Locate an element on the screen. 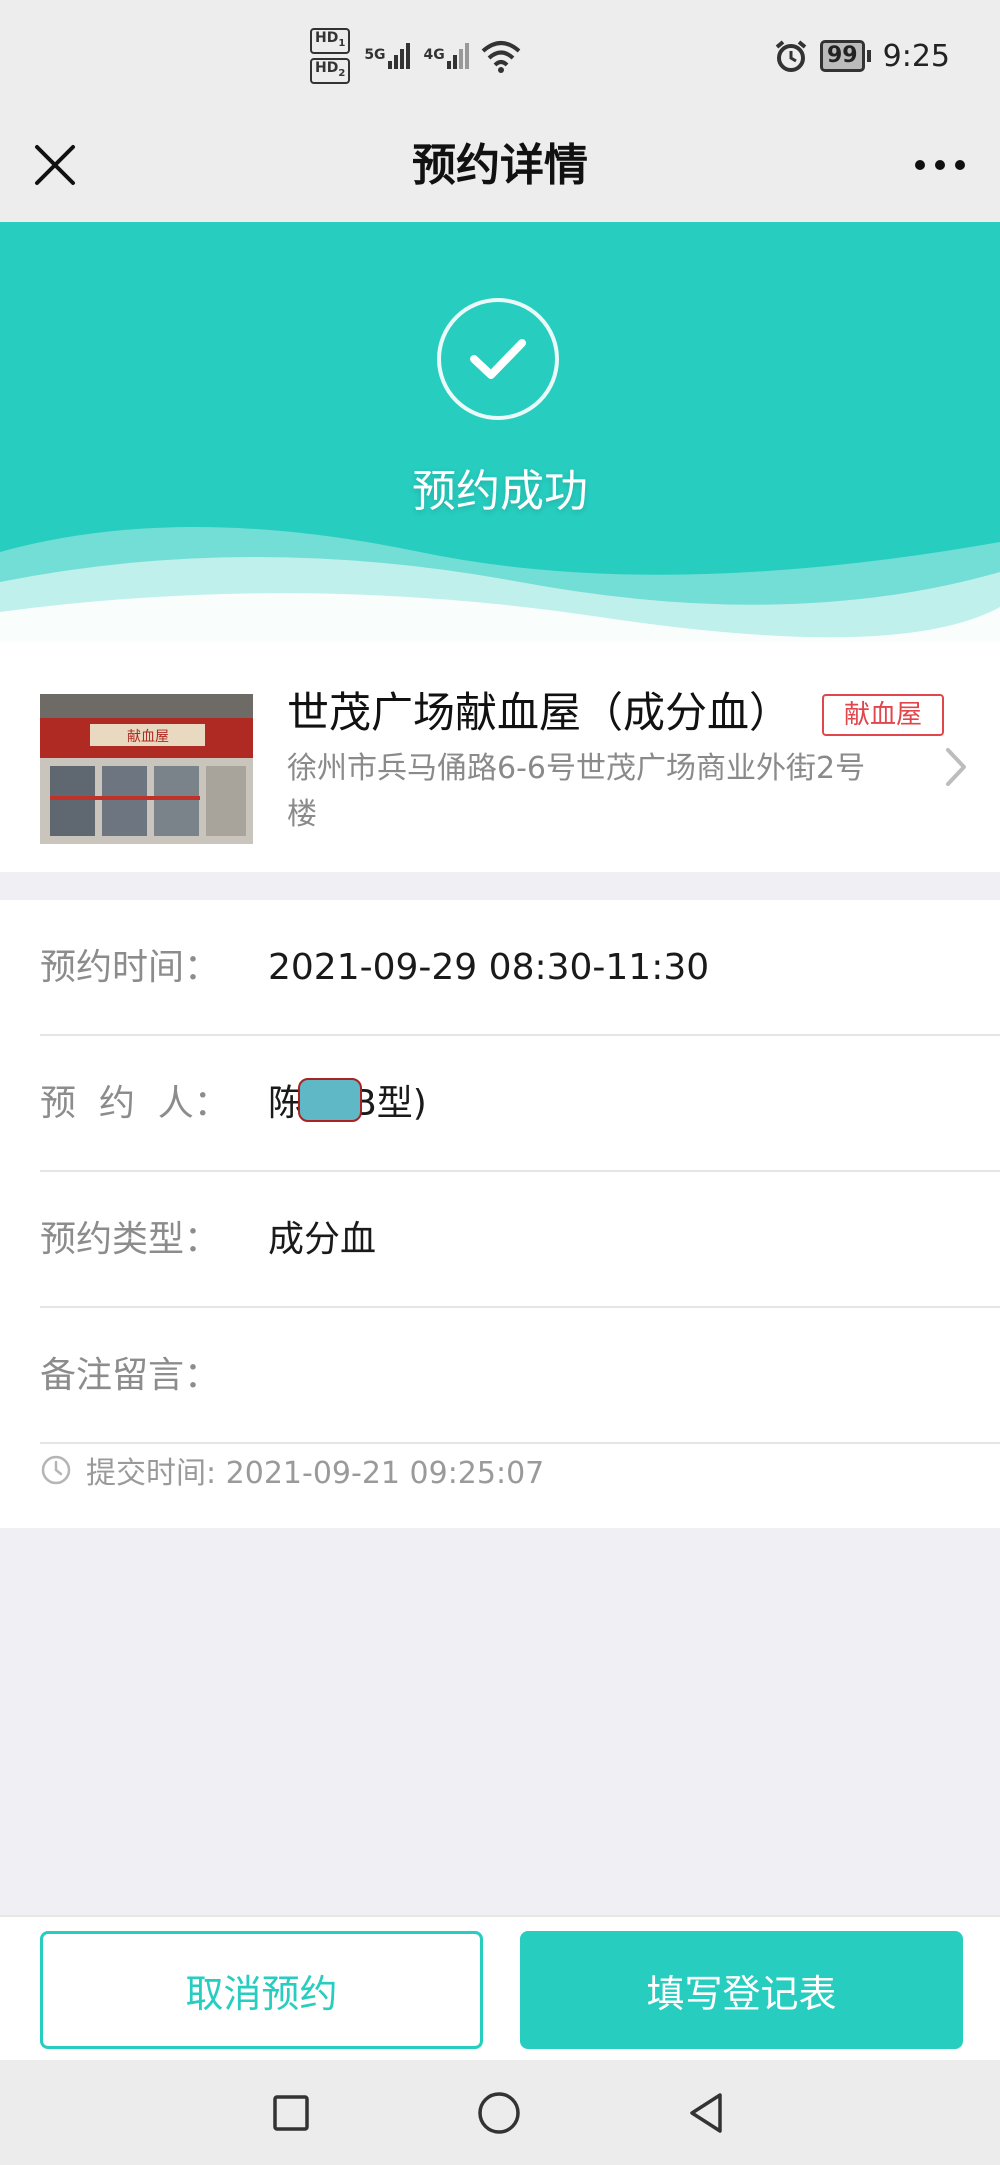 The height and width of the screenshot is (2165, 1000). detail-value: 陈 B型) is located at coordinates (347, 1104).